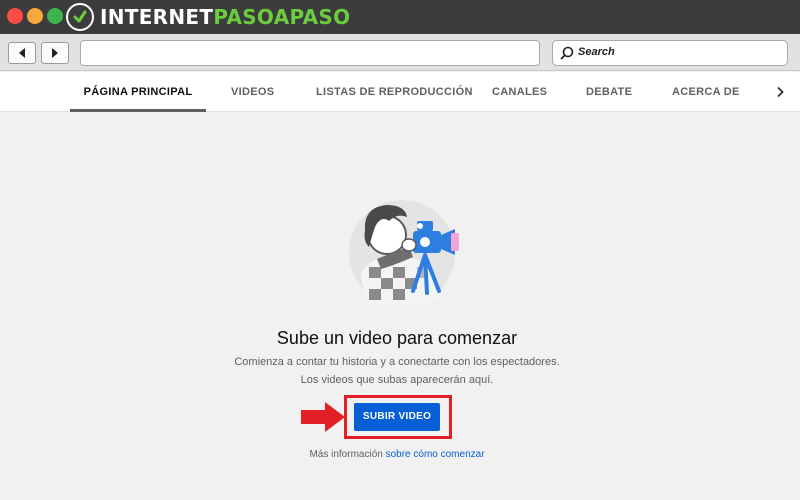 This screenshot has width=800, height=500. Describe the element at coordinates (252, 92) in the screenshot. I see `tab-videos: VIDEOS` at that location.